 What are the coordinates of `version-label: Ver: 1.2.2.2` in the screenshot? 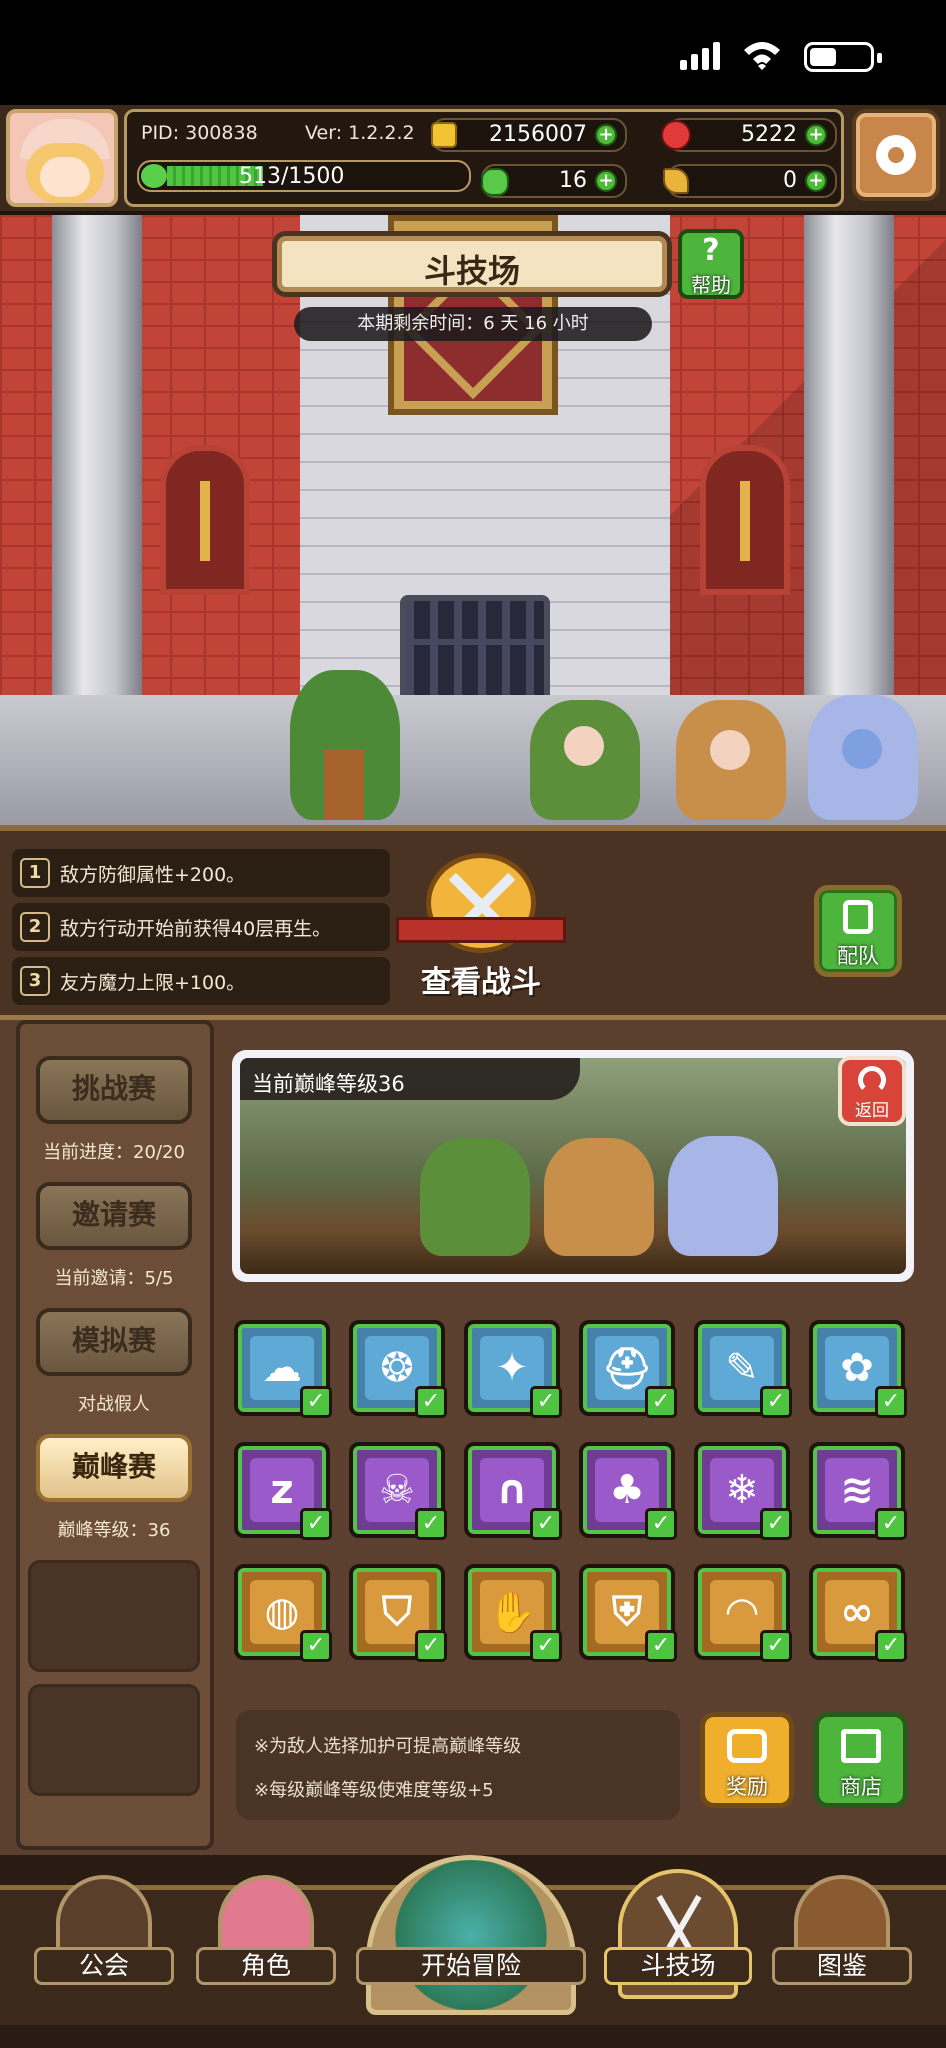 It's located at (360, 133).